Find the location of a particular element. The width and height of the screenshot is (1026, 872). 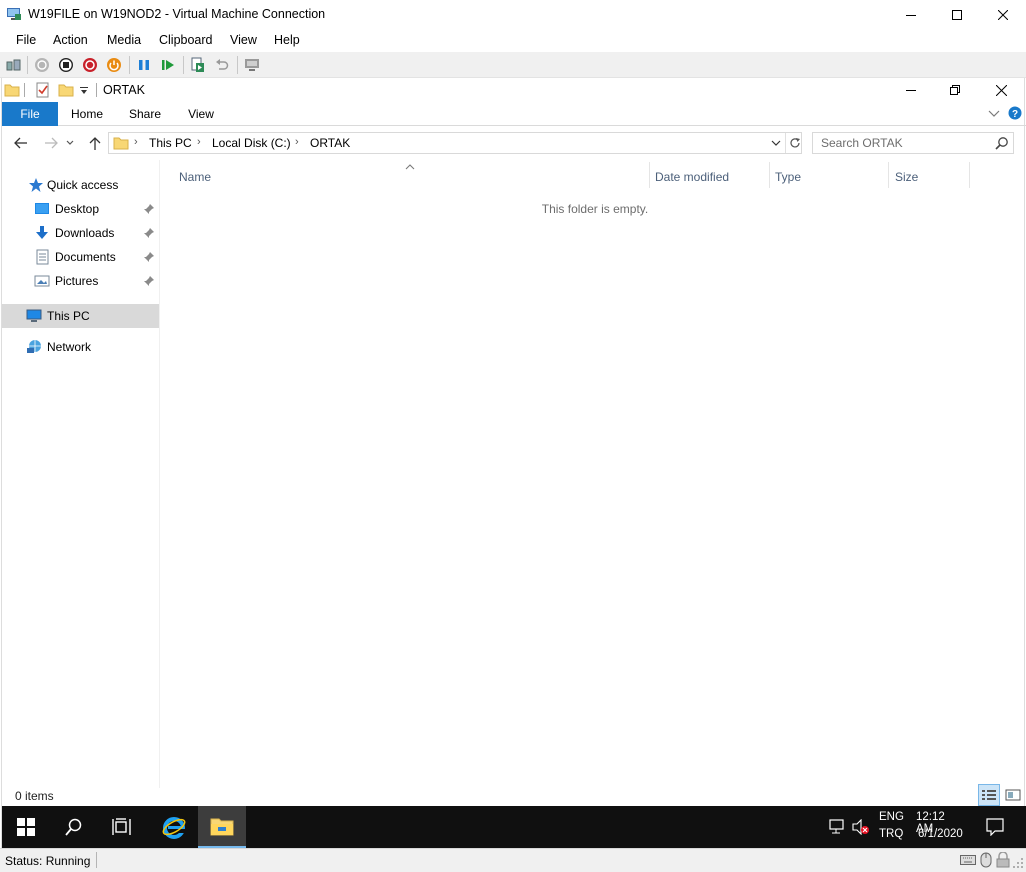

sidebar-item-documents: Documents is located at coordinates (80, 257).